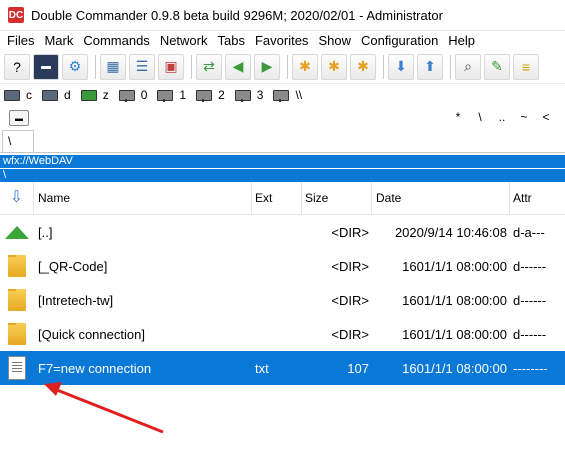 This screenshot has height=450, width=565. What do you see at coordinates (277, 198) in the screenshot?
I see `column-ext: Ext` at bounding box center [277, 198].